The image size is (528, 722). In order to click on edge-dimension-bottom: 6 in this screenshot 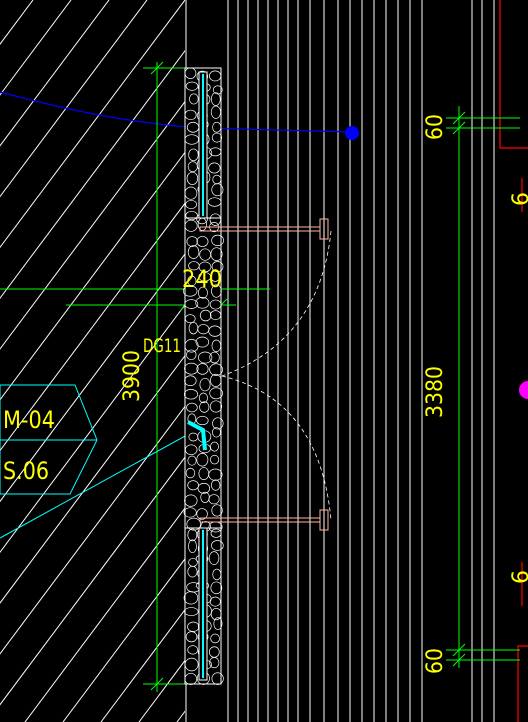, I will do `click(518, 577)`.